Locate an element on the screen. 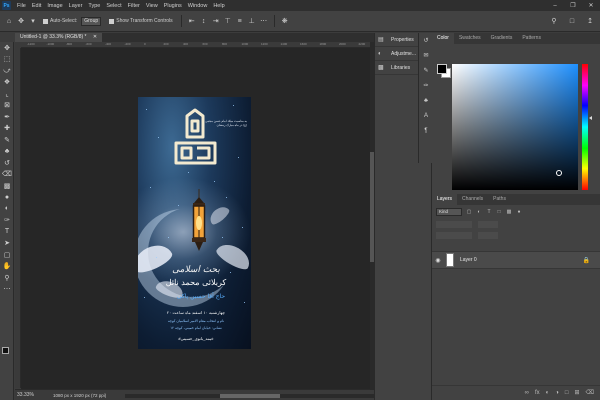 This screenshot has width=600, height=400. menu-window: Window is located at coordinates (198, 6).